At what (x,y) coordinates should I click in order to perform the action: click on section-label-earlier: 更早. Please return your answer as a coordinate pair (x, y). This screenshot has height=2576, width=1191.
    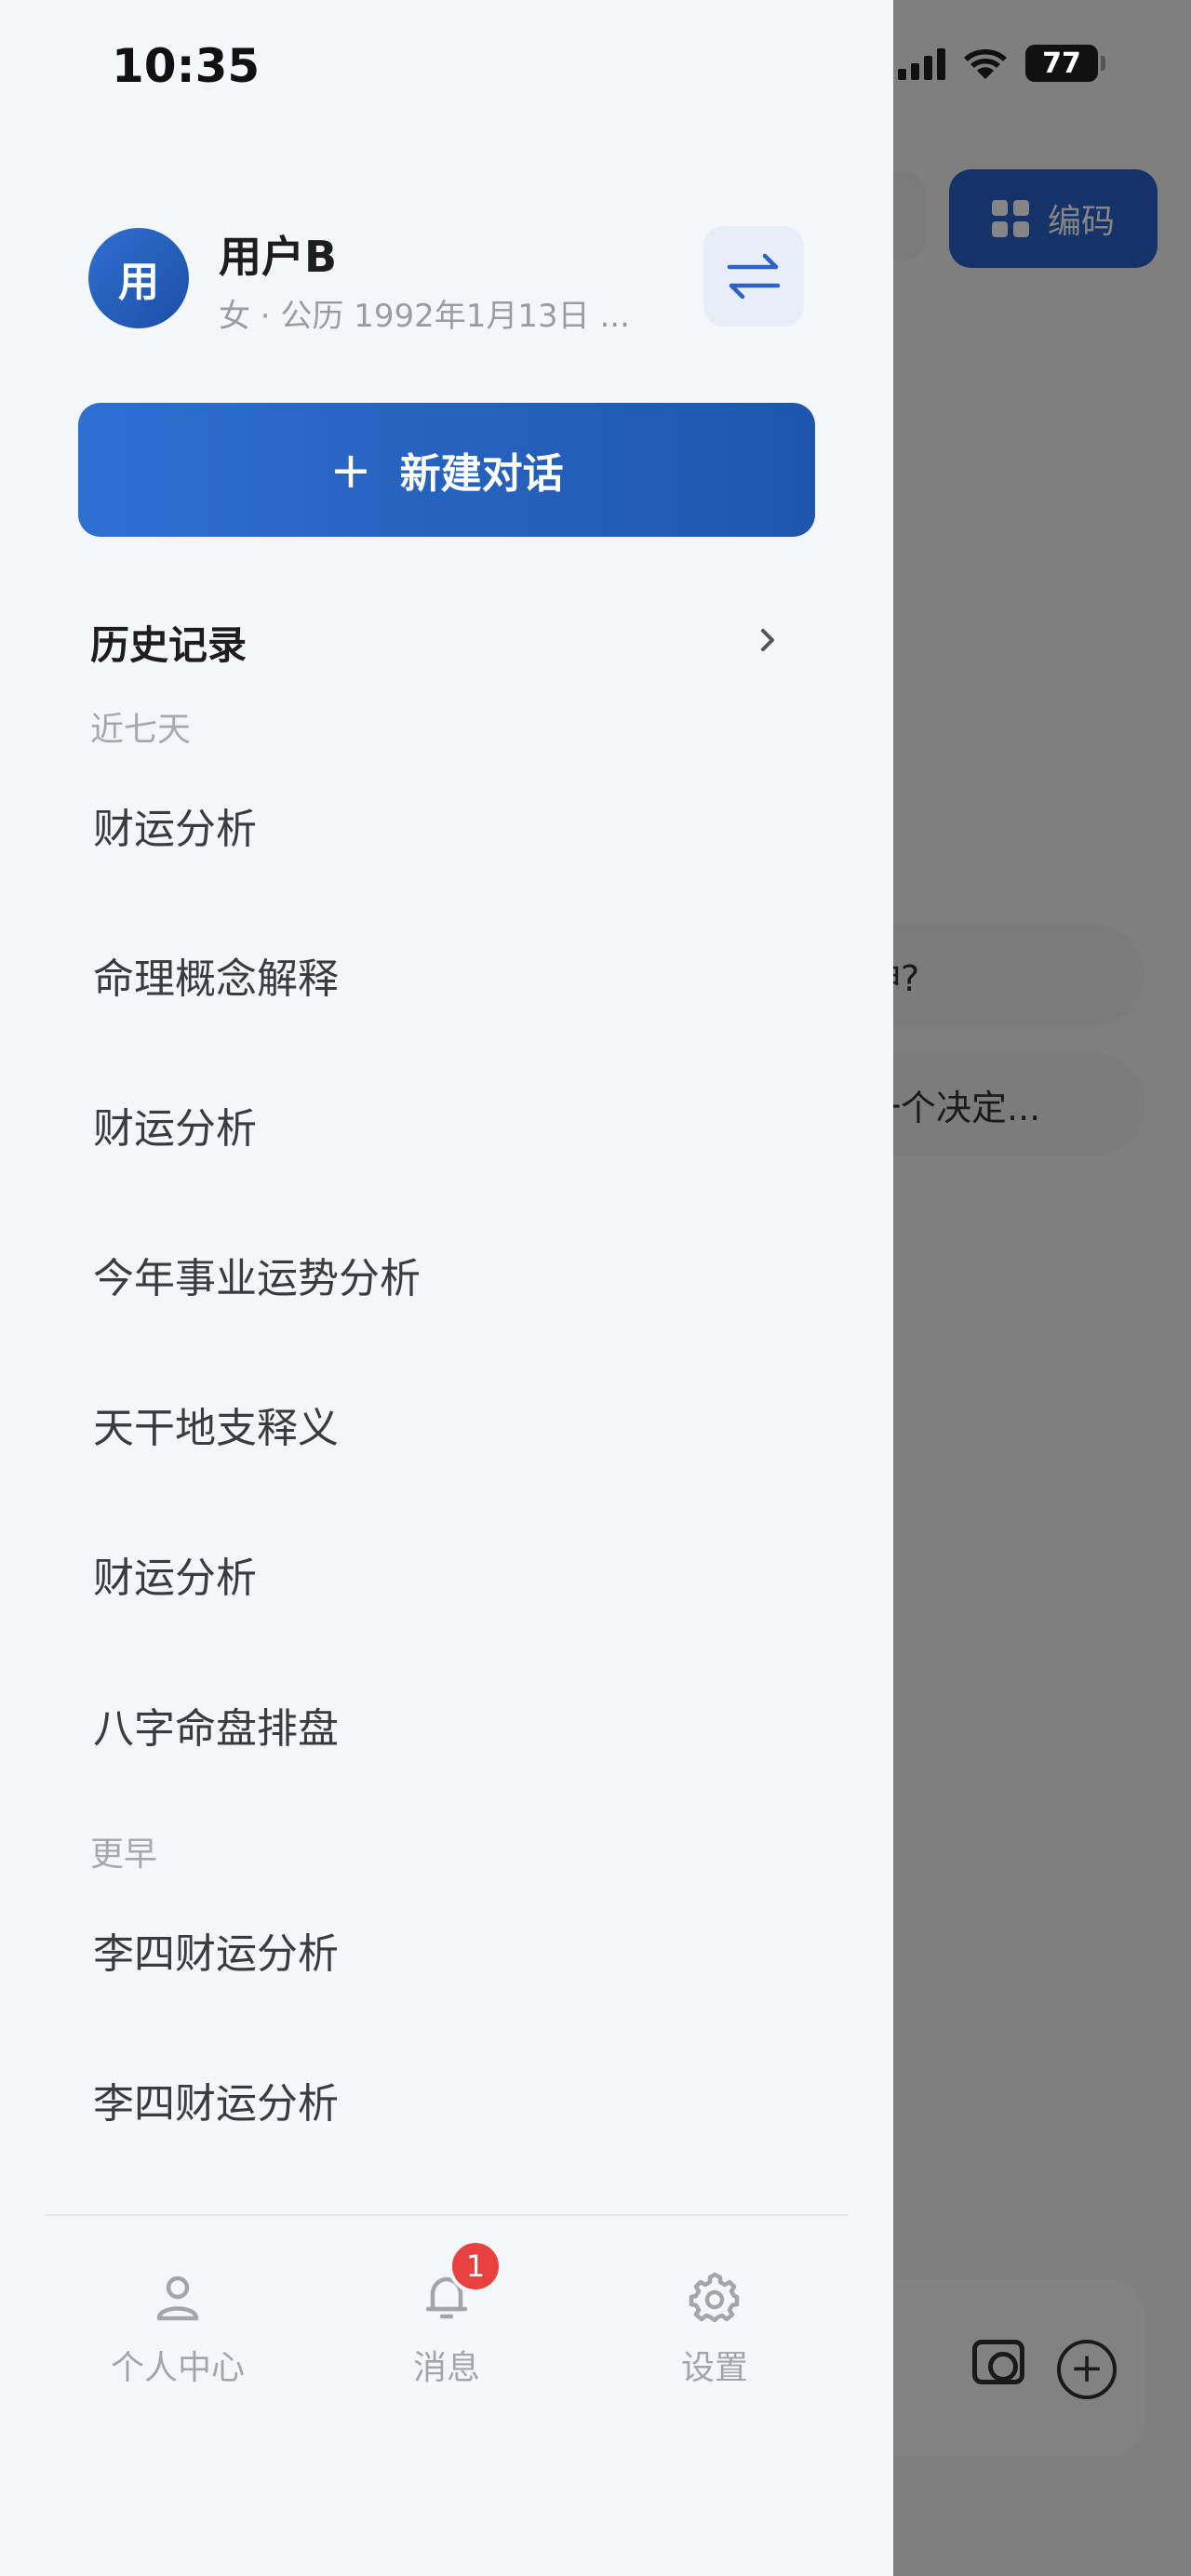
    Looking at the image, I should click on (124, 1854).